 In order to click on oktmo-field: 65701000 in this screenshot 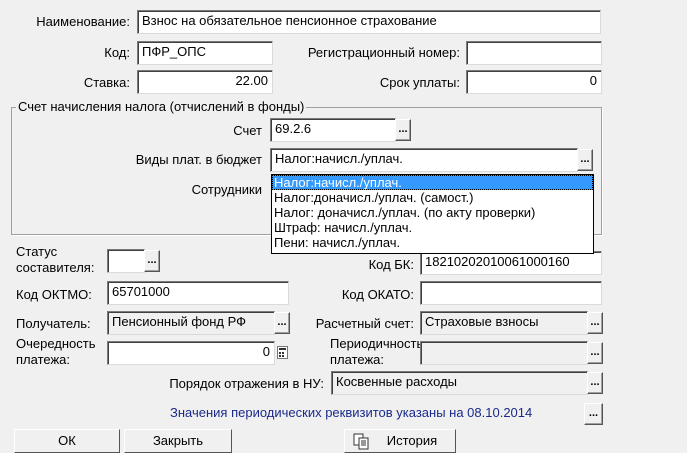, I will do `click(198, 293)`.